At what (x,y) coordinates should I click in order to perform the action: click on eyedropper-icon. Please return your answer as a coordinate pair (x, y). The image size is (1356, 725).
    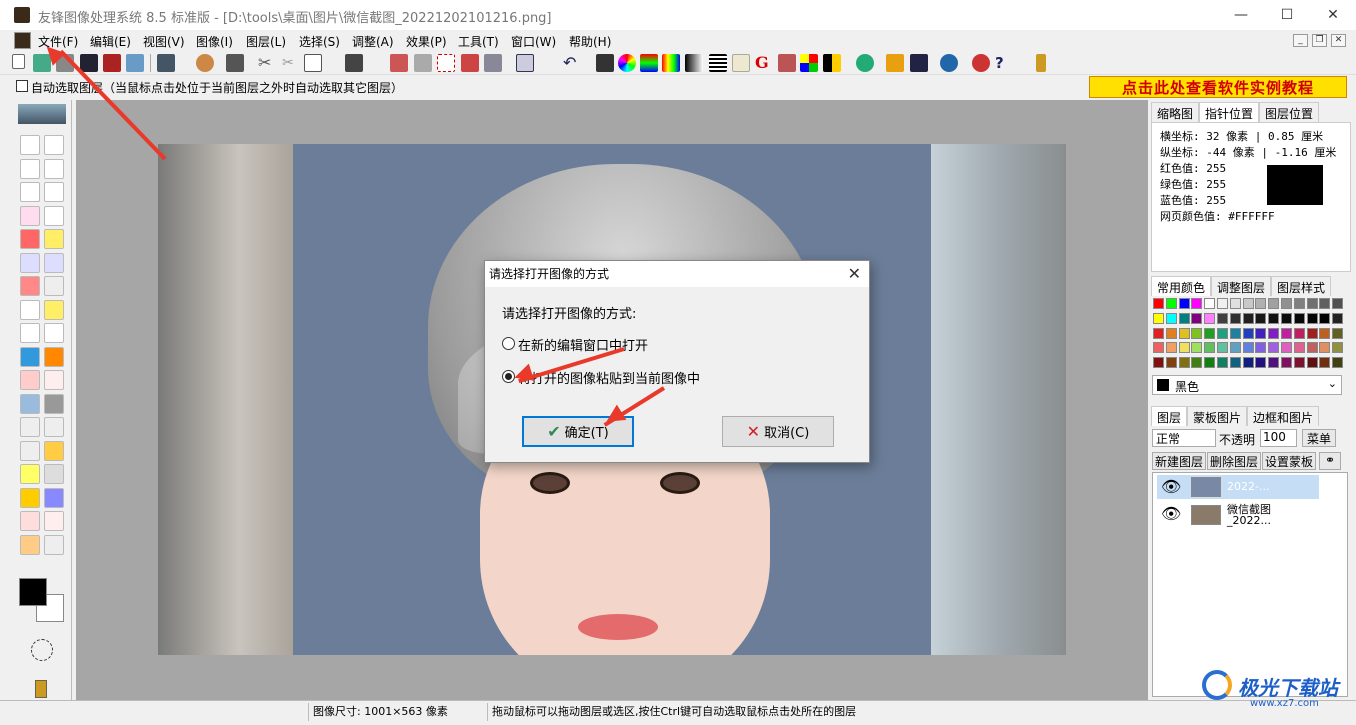
    Looking at the image, I should click on (30, 427).